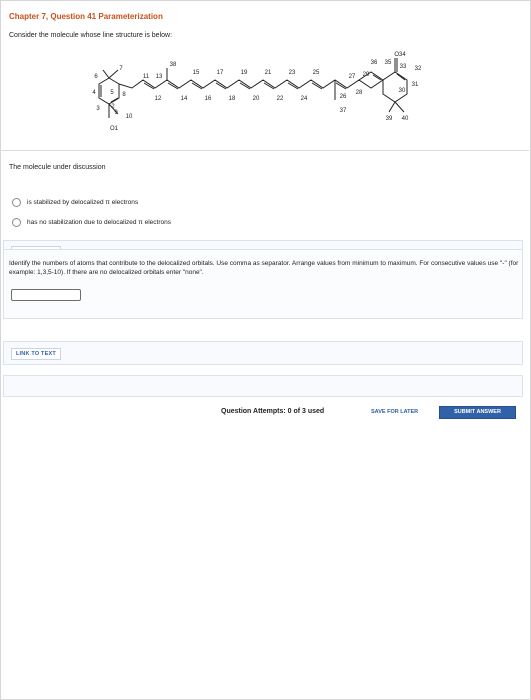  What do you see at coordinates (112, 93) in the screenshot?
I see `atom-label: 5` at bounding box center [112, 93].